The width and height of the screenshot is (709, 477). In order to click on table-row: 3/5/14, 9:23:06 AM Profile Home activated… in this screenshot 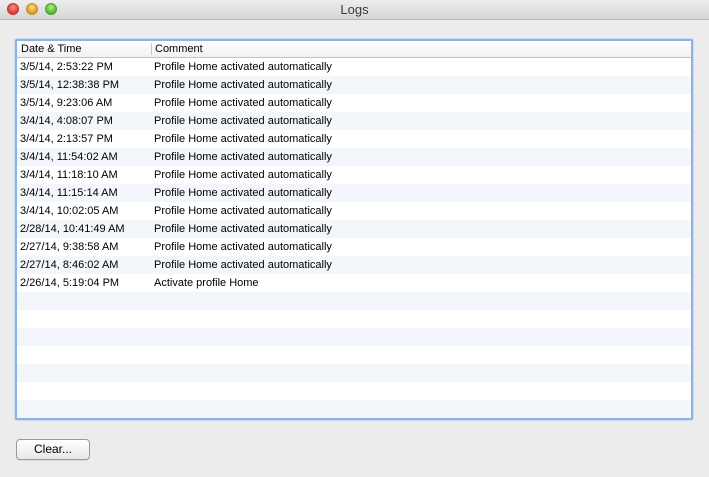, I will do `click(354, 103)`.